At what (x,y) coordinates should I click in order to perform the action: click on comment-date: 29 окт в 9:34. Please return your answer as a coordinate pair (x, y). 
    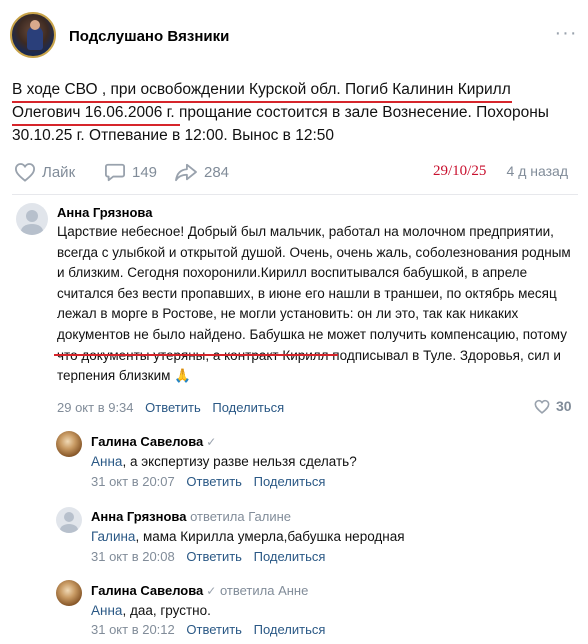
    Looking at the image, I should click on (95, 407).